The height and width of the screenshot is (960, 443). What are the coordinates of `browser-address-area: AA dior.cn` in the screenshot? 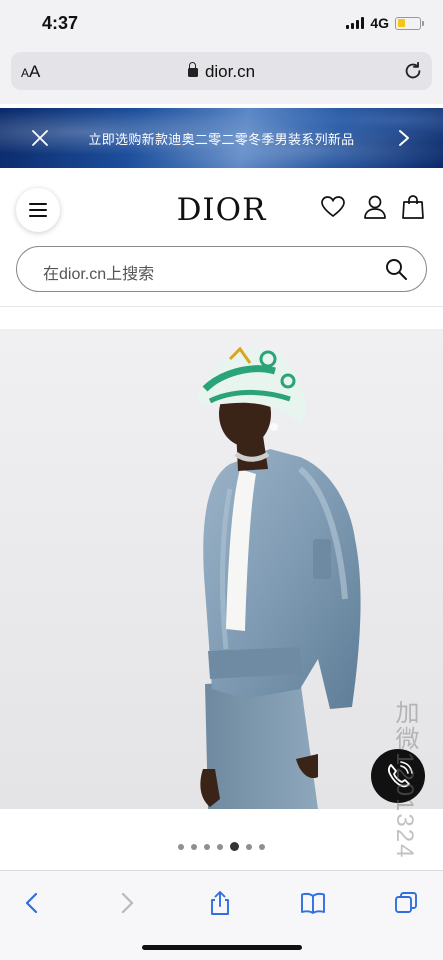 It's located at (221, 76).